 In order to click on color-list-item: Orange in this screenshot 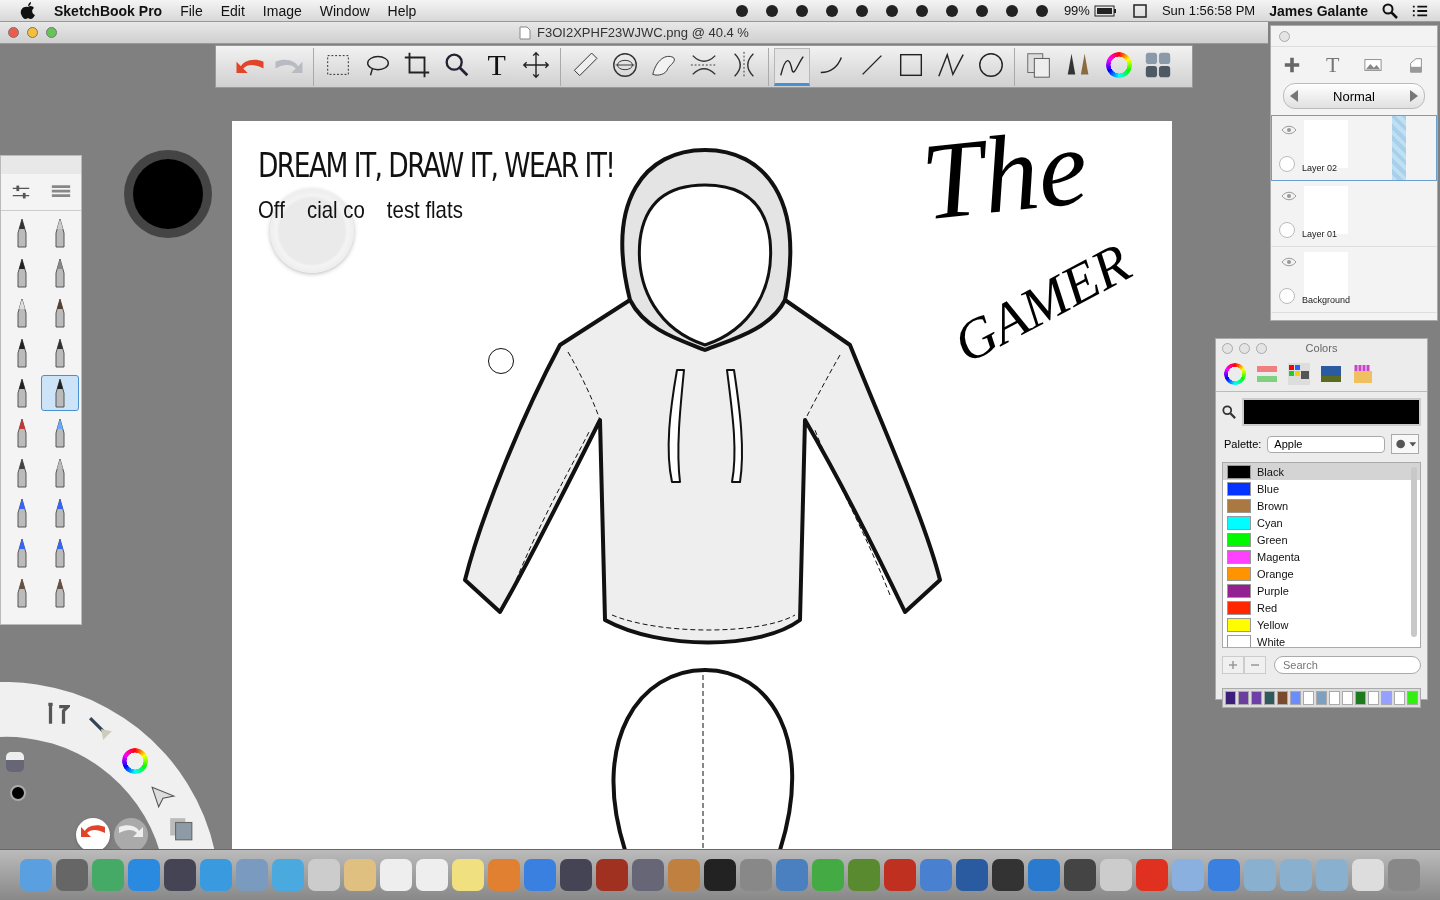, I will do `click(1321, 573)`.